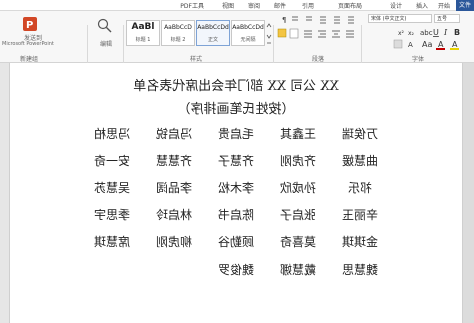 The height and width of the screenshot is (323, 474). Describe the element at coordinates (444, 5) in the screenshot. I see `tab-home: 开始` at that location.